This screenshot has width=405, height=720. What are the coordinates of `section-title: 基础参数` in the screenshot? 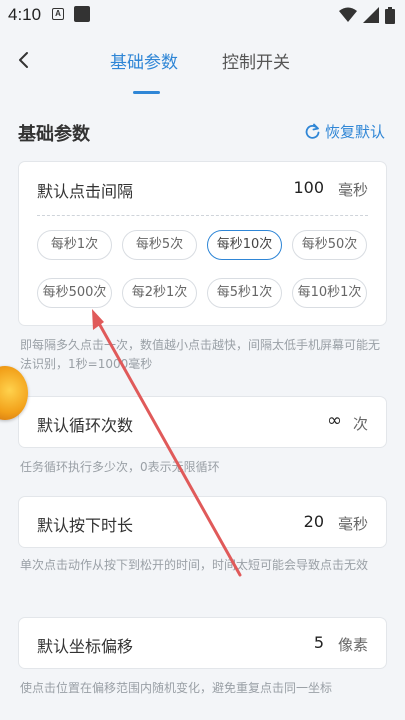 It's located at (54, 134).